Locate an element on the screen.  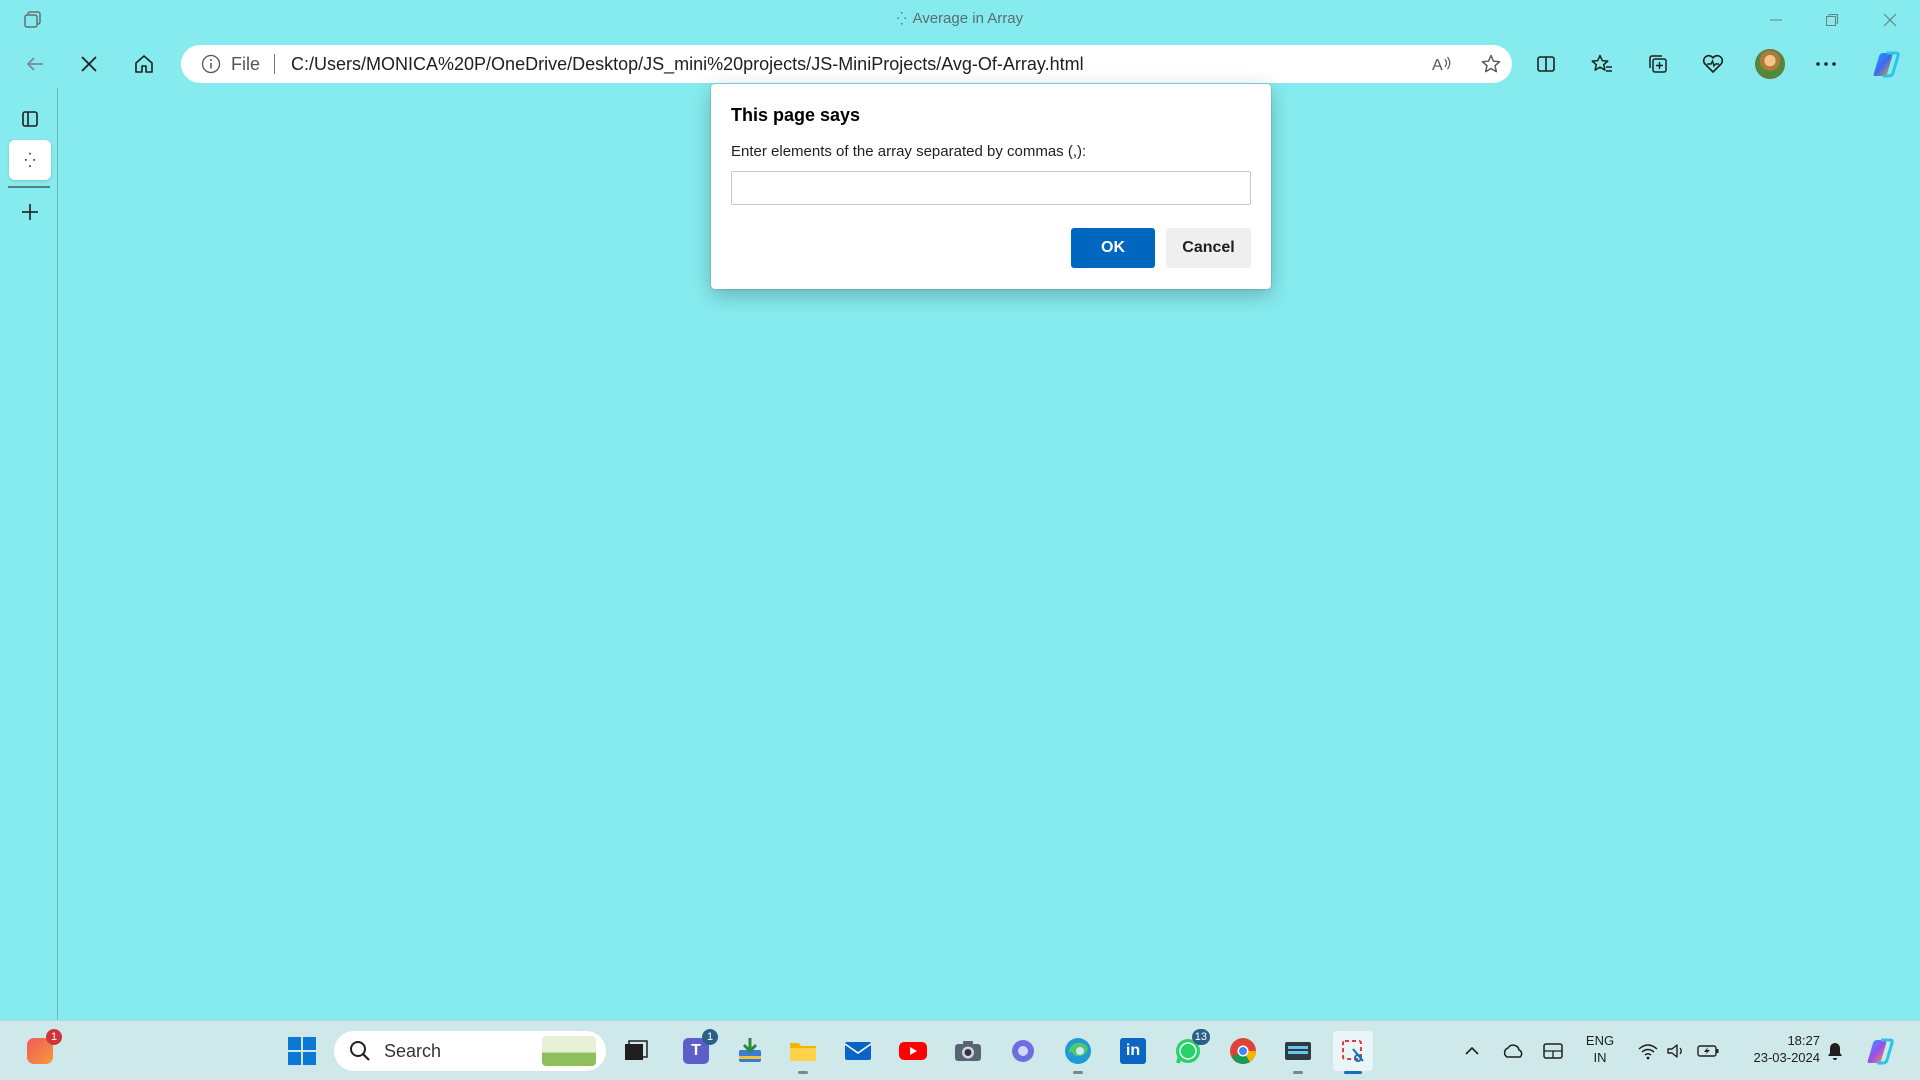
browser-essentials-button is located at coordinates (1713, 64).